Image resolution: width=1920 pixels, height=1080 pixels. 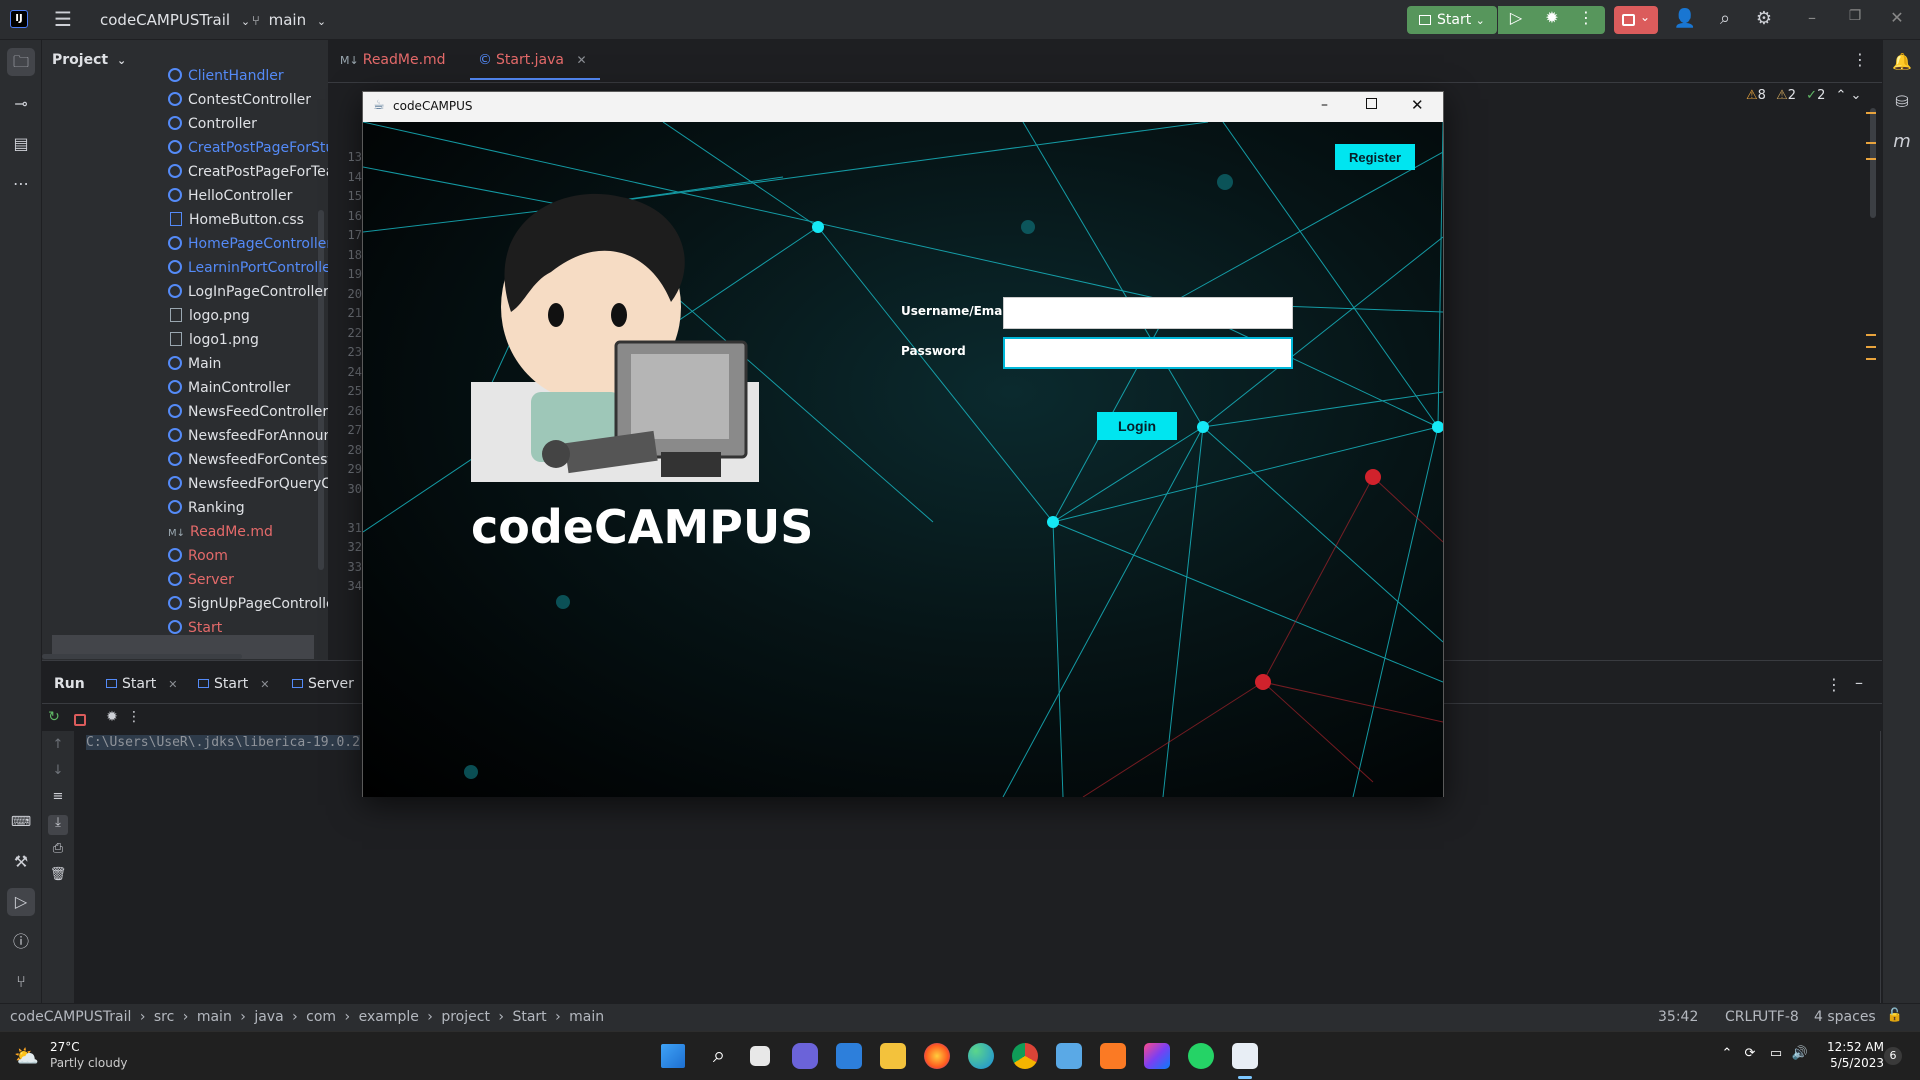 What do you see at coordinates (1371, 103) in the screenshot?
I see `maximize-icon` at bounding box center [1371, 103].